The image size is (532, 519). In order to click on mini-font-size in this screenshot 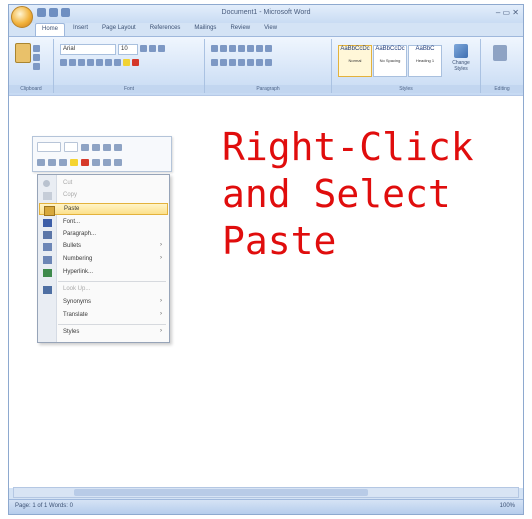, I will do `click(71, 147)`.